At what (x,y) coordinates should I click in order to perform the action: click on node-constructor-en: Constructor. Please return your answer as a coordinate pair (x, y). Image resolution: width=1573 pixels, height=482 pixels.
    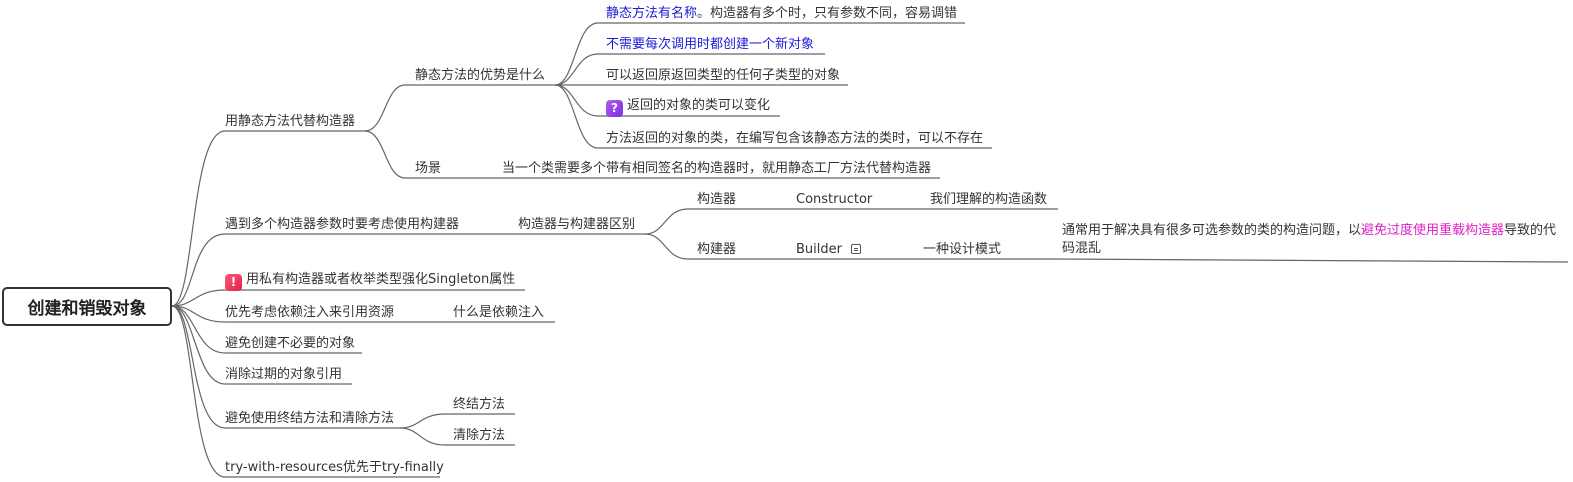
    Looking at the image, I should click on (834, 200).